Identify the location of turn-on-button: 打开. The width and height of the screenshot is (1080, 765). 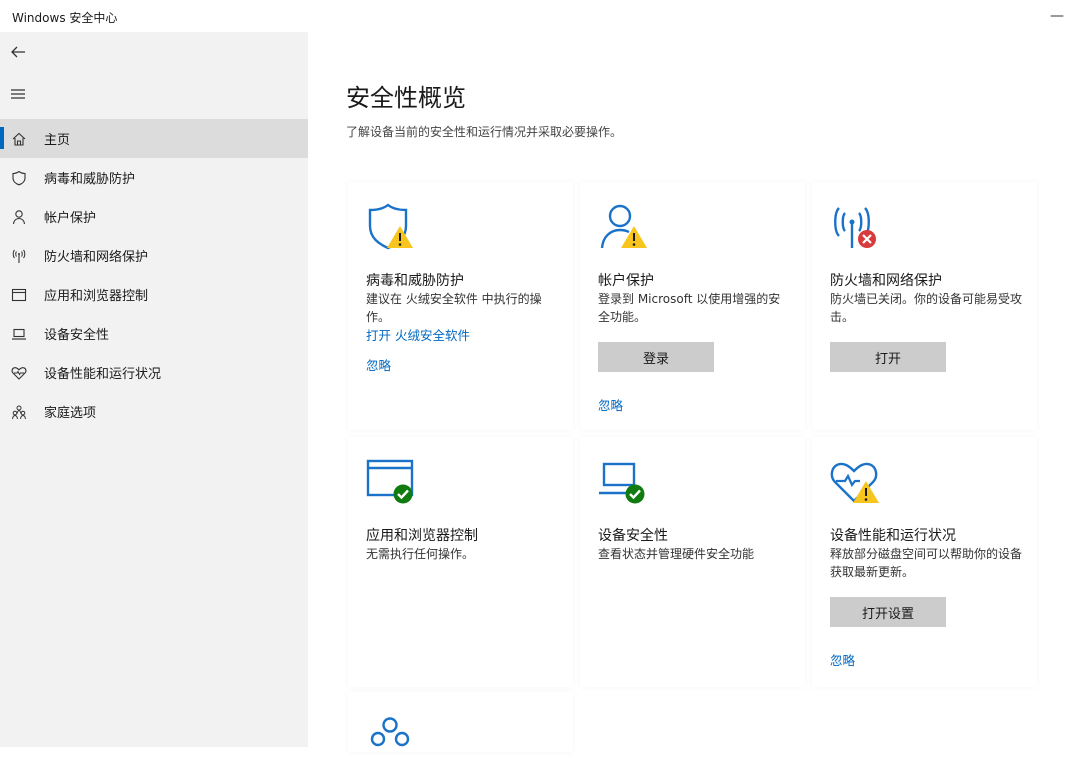
(888, 357).